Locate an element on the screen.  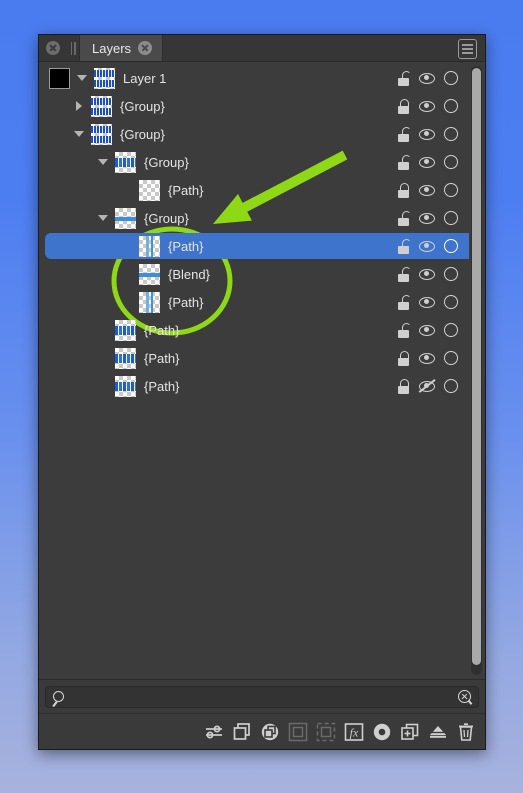
search-field is located at coordinates (262, 696).